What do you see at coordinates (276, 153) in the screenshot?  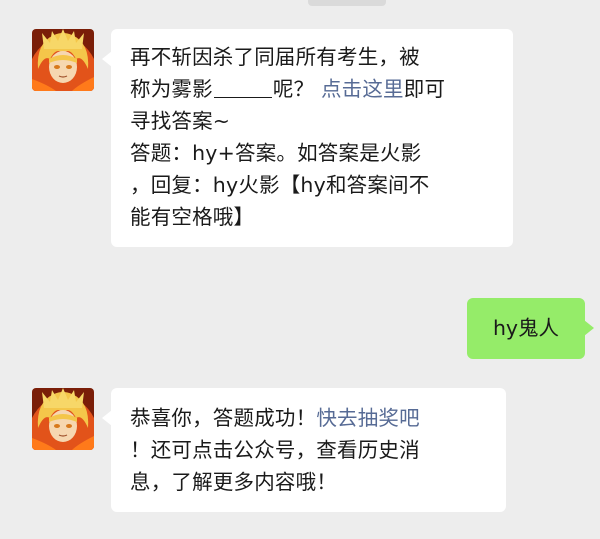 I see `message-line: 答题：hy+答案。如答案是火影` at bounding box center [276, 153].